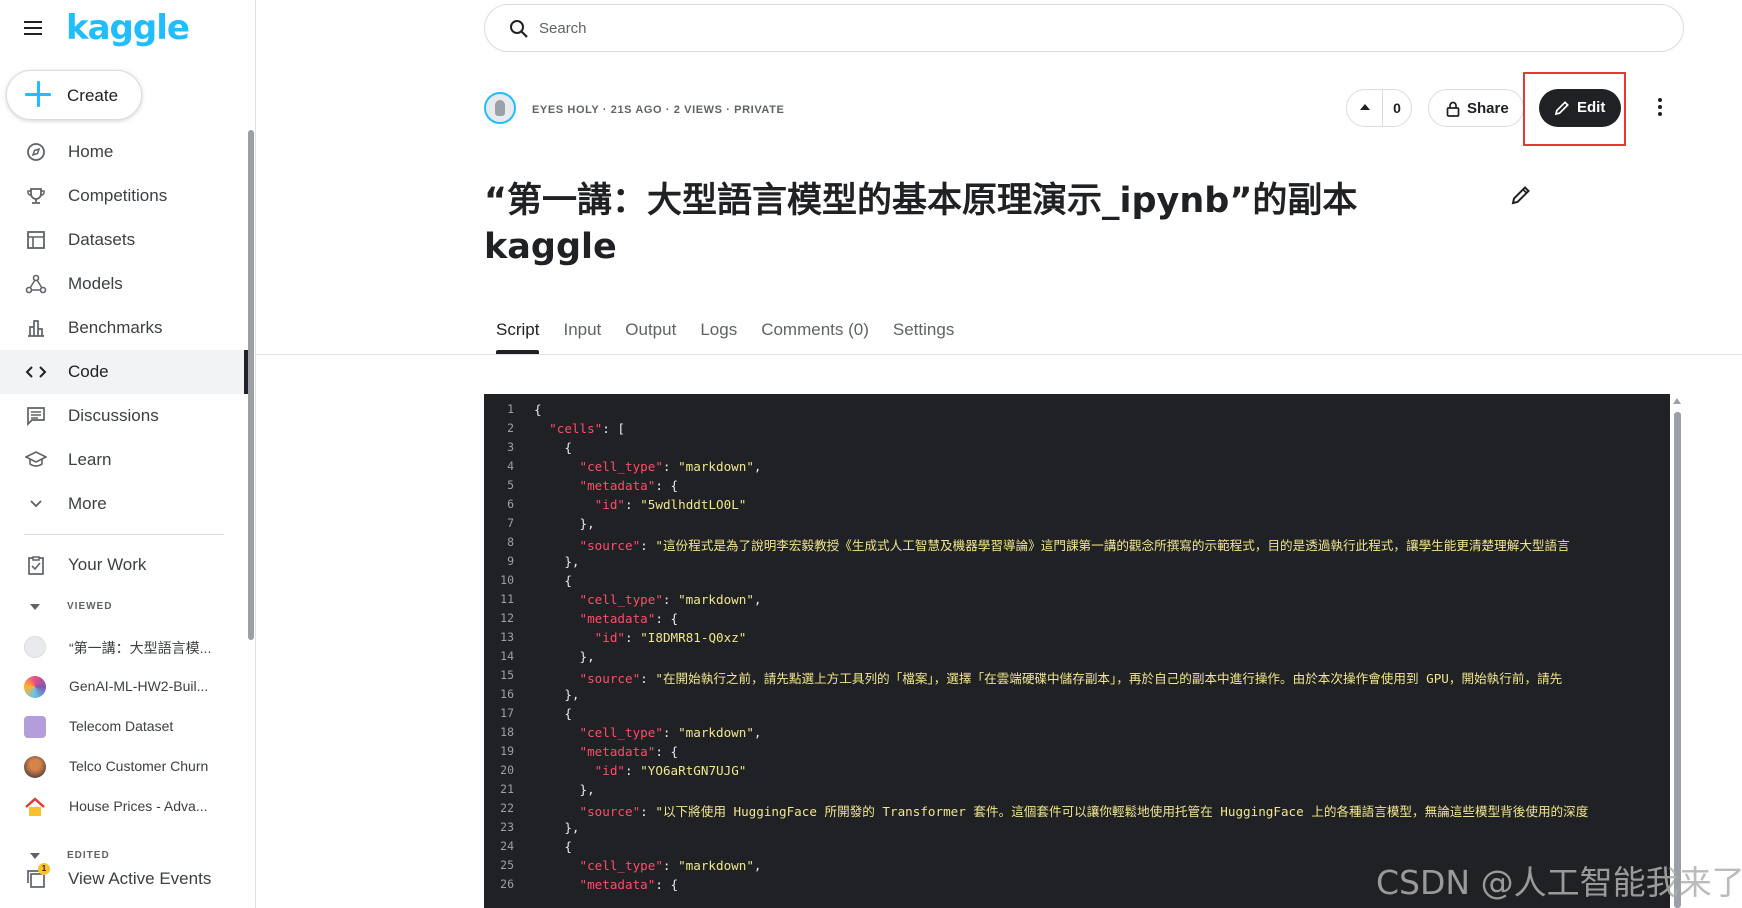 This screenshot has width=1742, height=908. Describe the element at coordinates (507, 637) in the screenshot. I see `line-number: 13` at that location.